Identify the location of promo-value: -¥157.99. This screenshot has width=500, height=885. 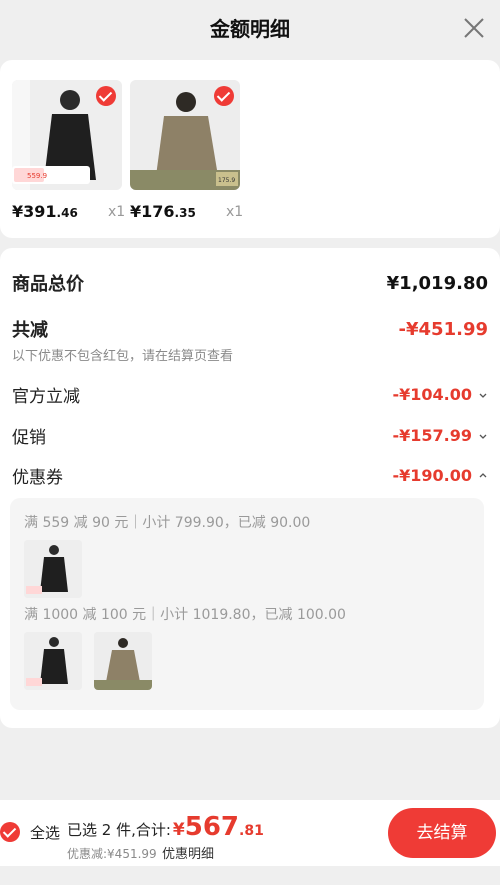
(440, 435).